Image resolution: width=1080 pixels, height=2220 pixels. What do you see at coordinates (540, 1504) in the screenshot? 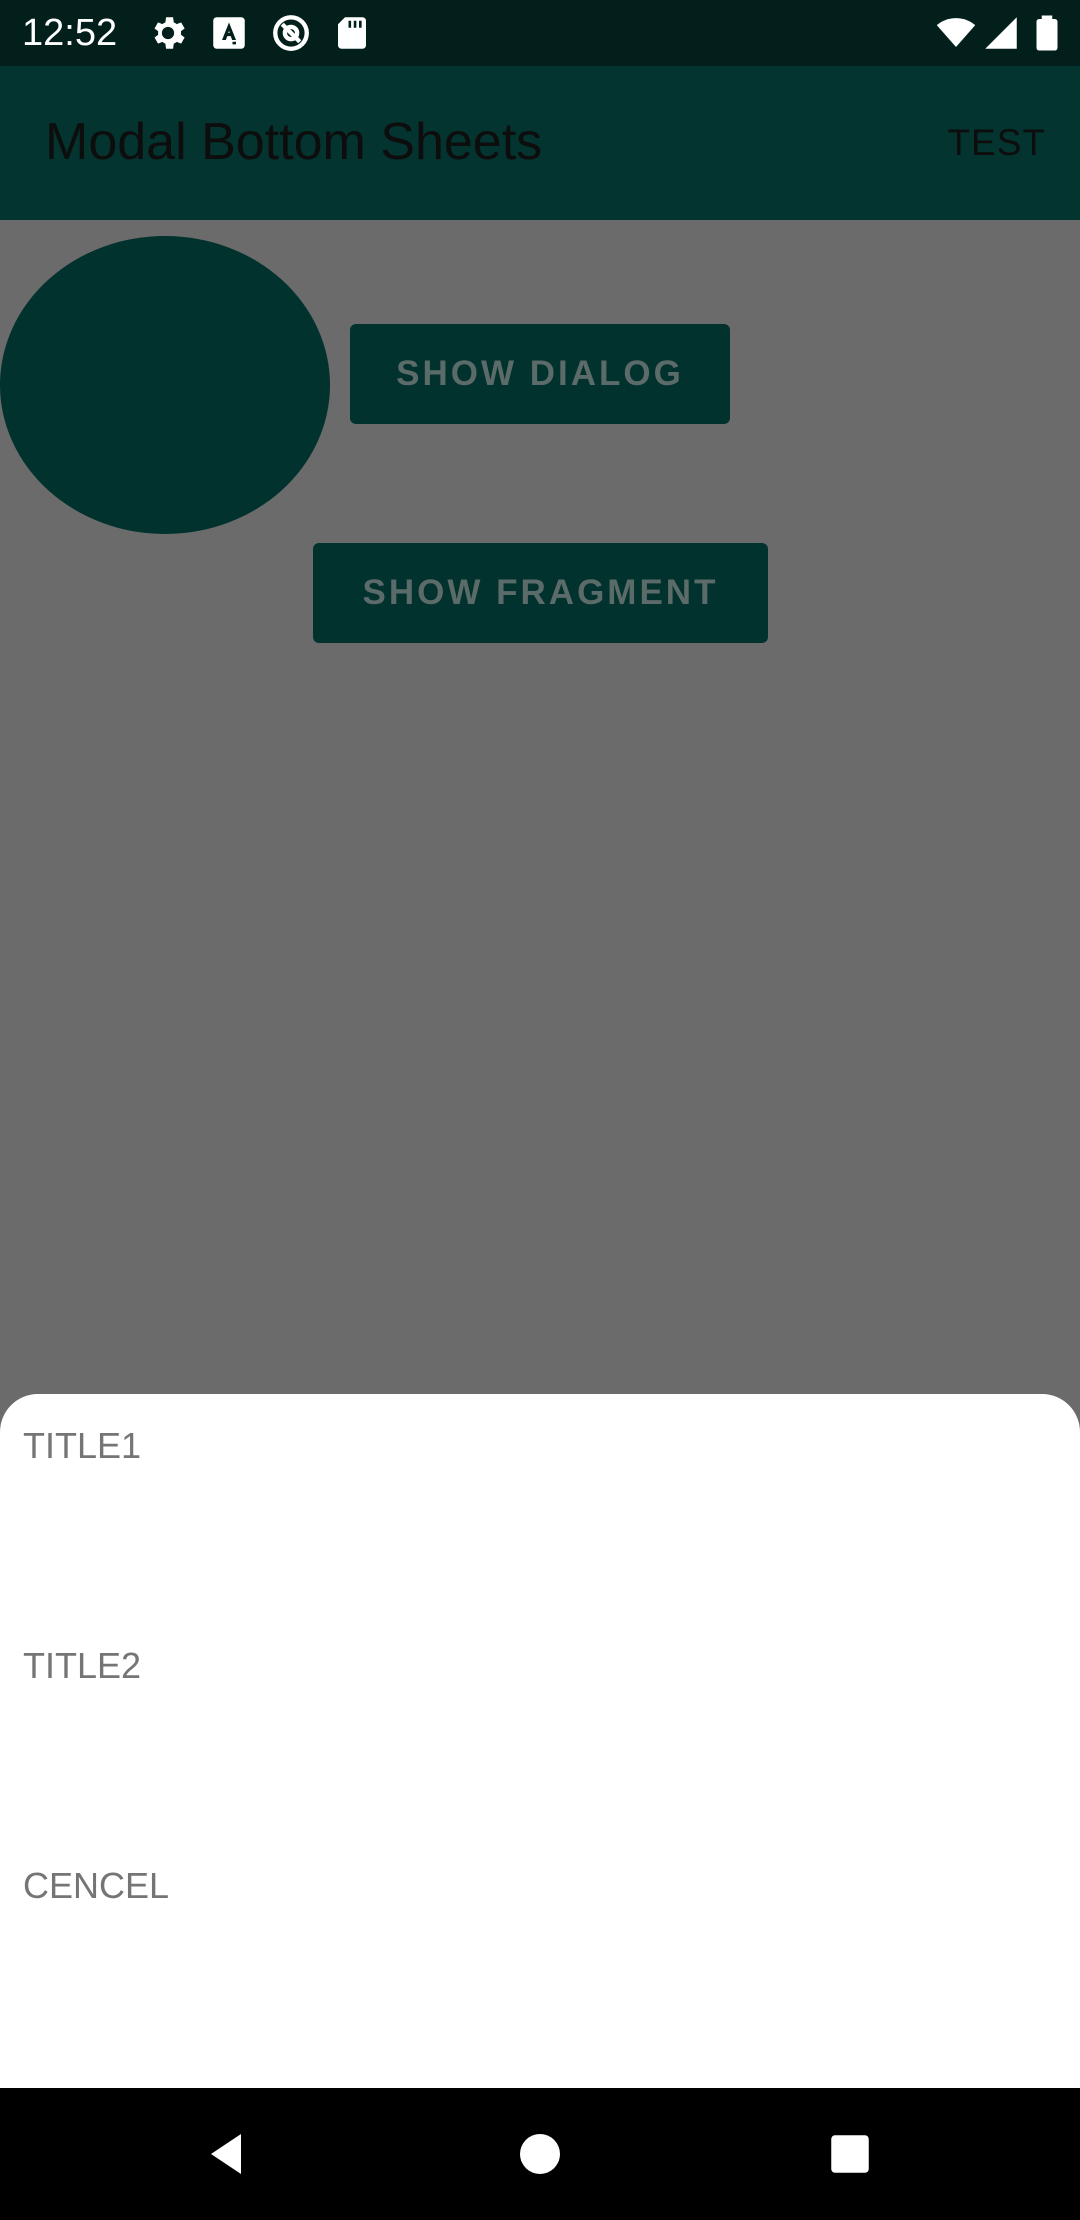
I see `sheet-item-title1: TITLE1` at bounding box center [540, 1504].